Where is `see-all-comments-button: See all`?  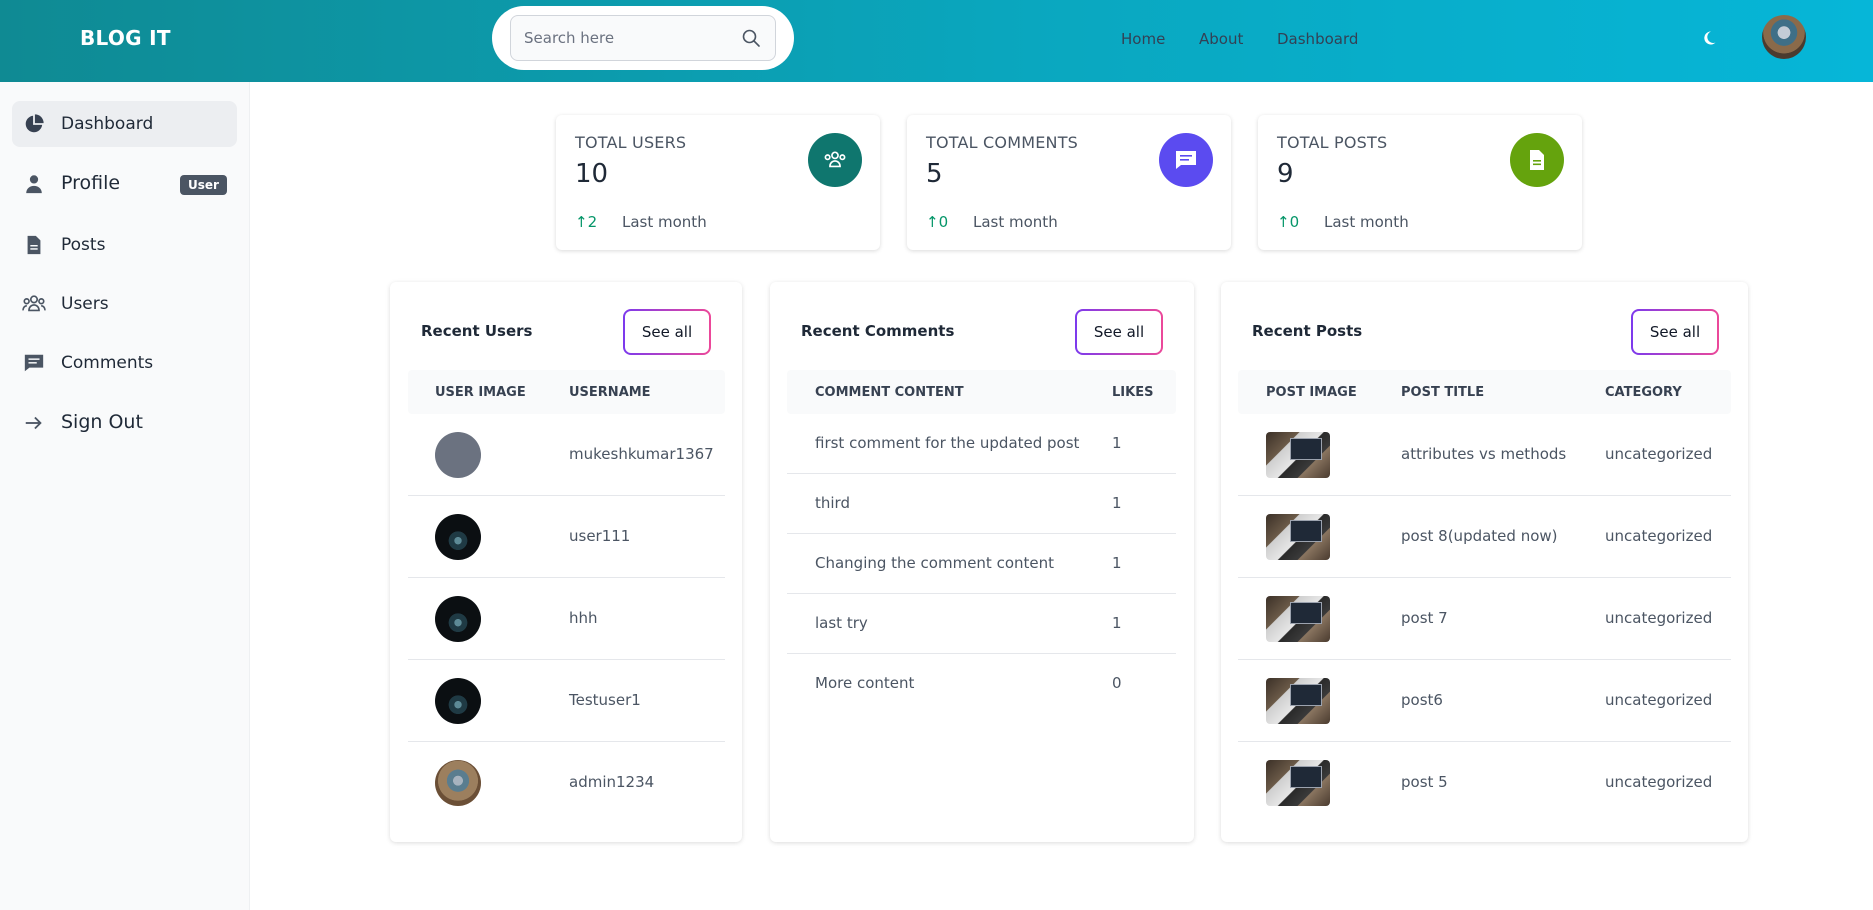
see-all-comments-button: See all is located at coordinates (1119, 332).